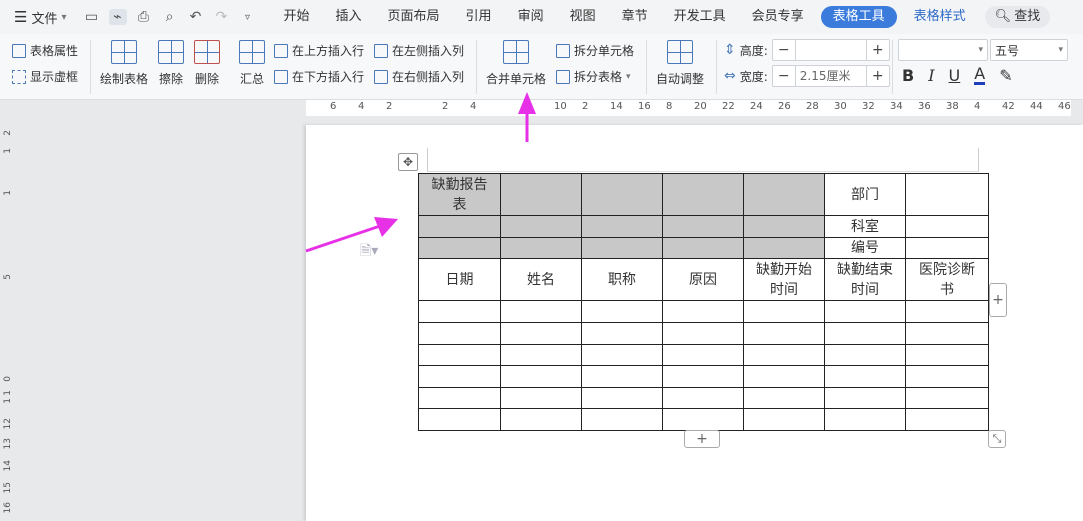 The height and width of the screenshot is (521, 1083). What do you see at coordinates (541, 279) in the screenshot?
I see `header-name: 姓名` at bounding box center [541, 279].